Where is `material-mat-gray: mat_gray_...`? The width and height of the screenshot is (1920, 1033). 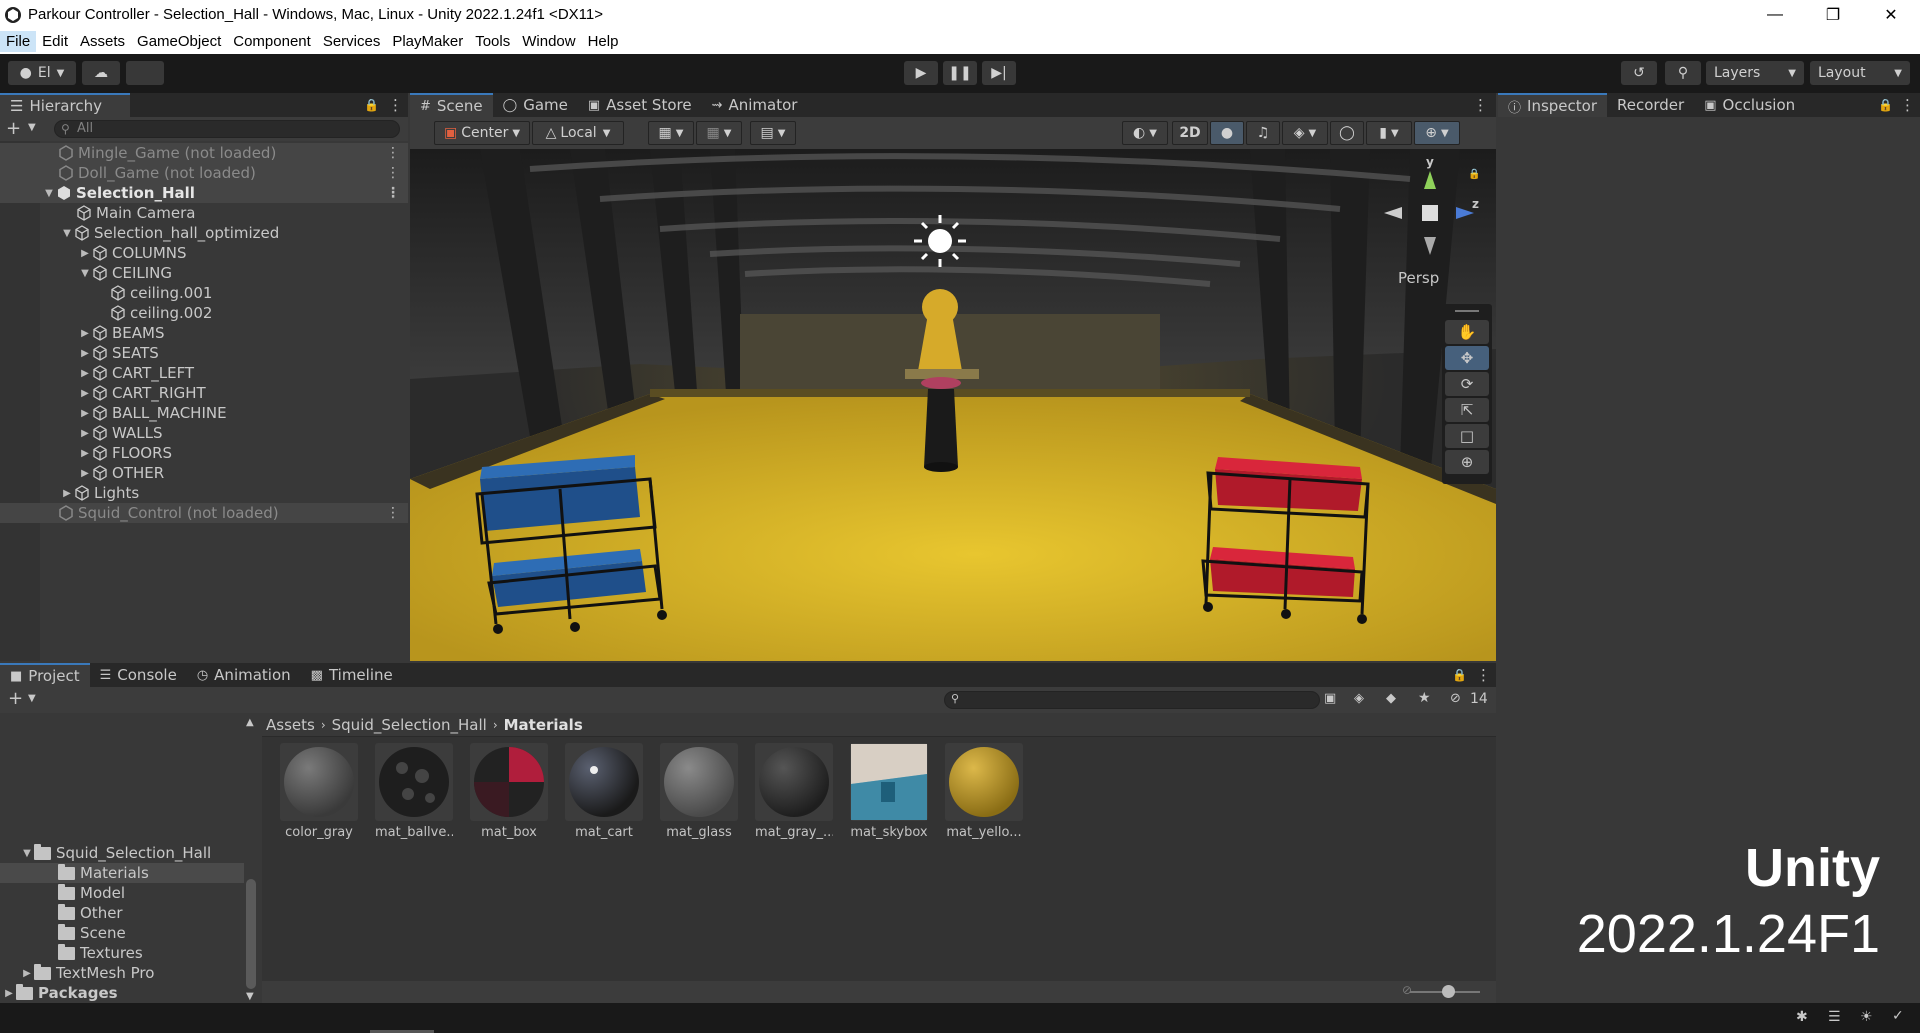 material-mat-gray: mat_gray_... is located at coordinates (794, 791).